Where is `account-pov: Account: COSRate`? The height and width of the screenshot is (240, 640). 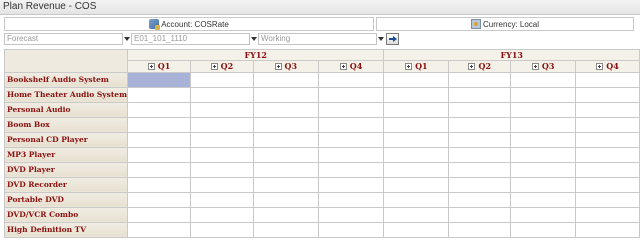
account-pov: Account: COSRate is located at coordinates (189, 24).